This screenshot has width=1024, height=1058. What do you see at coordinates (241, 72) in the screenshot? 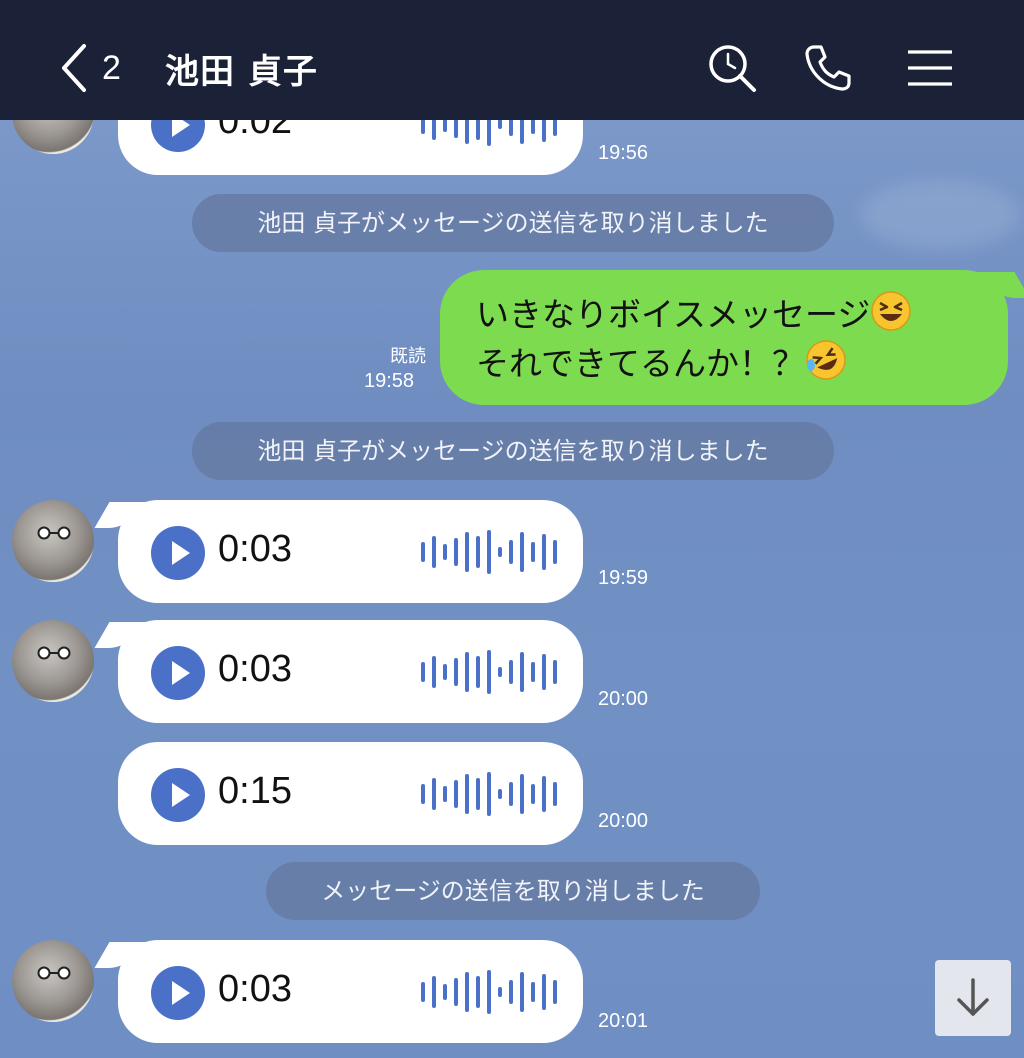
I see `chat-title: 池田 貞子` at bounding box center [241, 72].